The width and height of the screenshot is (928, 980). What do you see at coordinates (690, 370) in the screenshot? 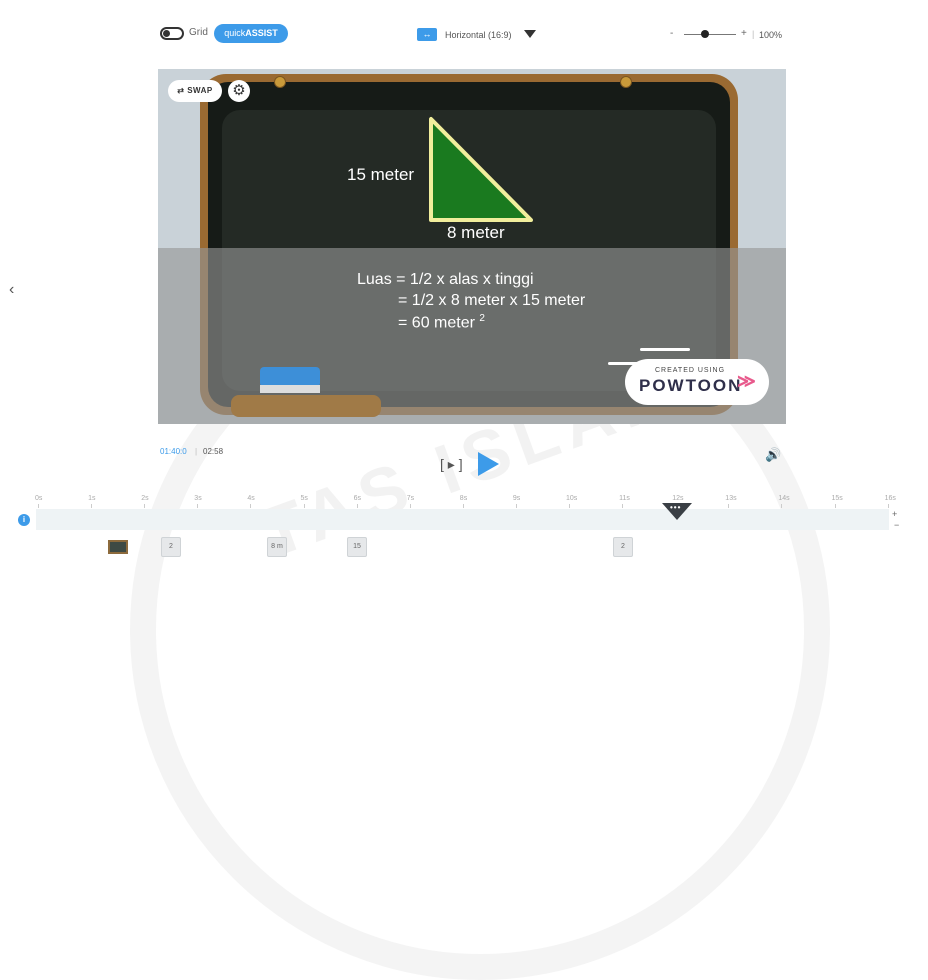
I see `badge-caption: CREATED USING` at bounding box center [690, 370].